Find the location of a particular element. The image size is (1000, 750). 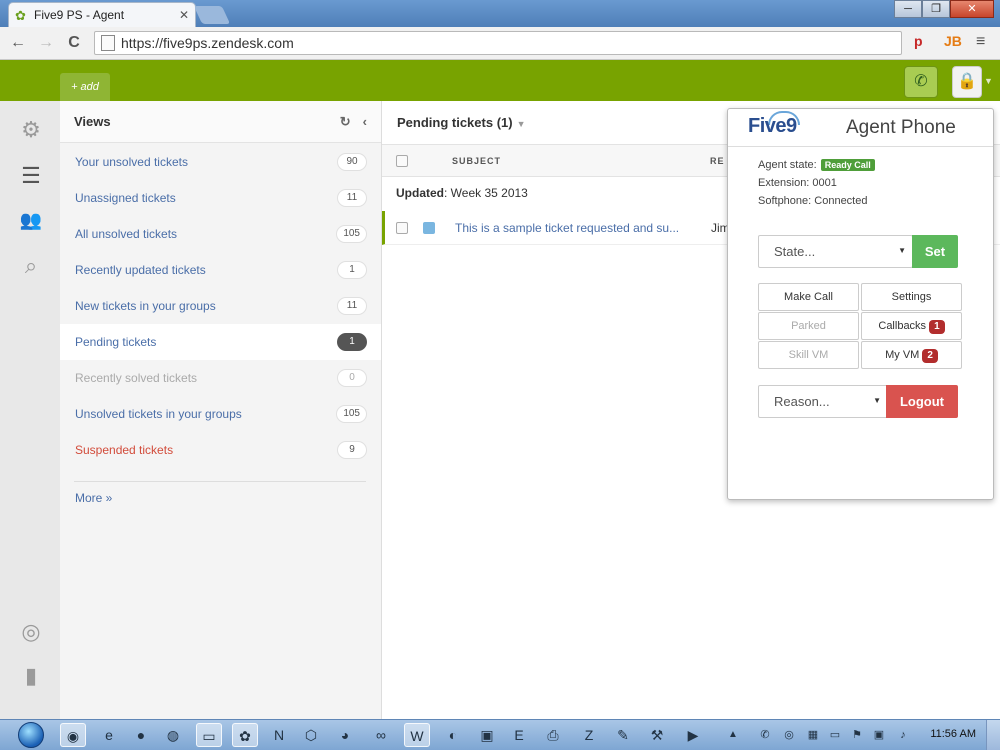

forward-button: → is located at coordinates (46, 43).